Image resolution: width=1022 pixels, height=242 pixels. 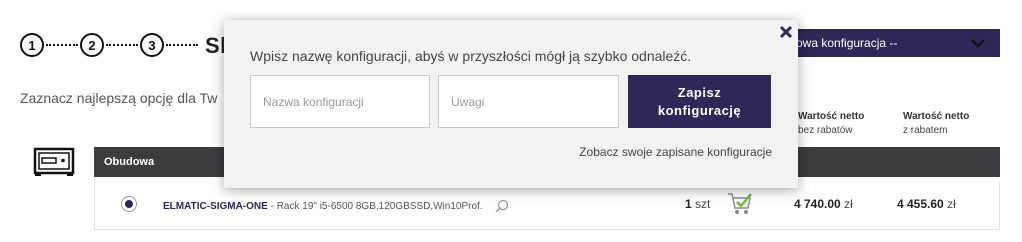 I want to click on quantity-value: 1, so click(x=688, y=204).